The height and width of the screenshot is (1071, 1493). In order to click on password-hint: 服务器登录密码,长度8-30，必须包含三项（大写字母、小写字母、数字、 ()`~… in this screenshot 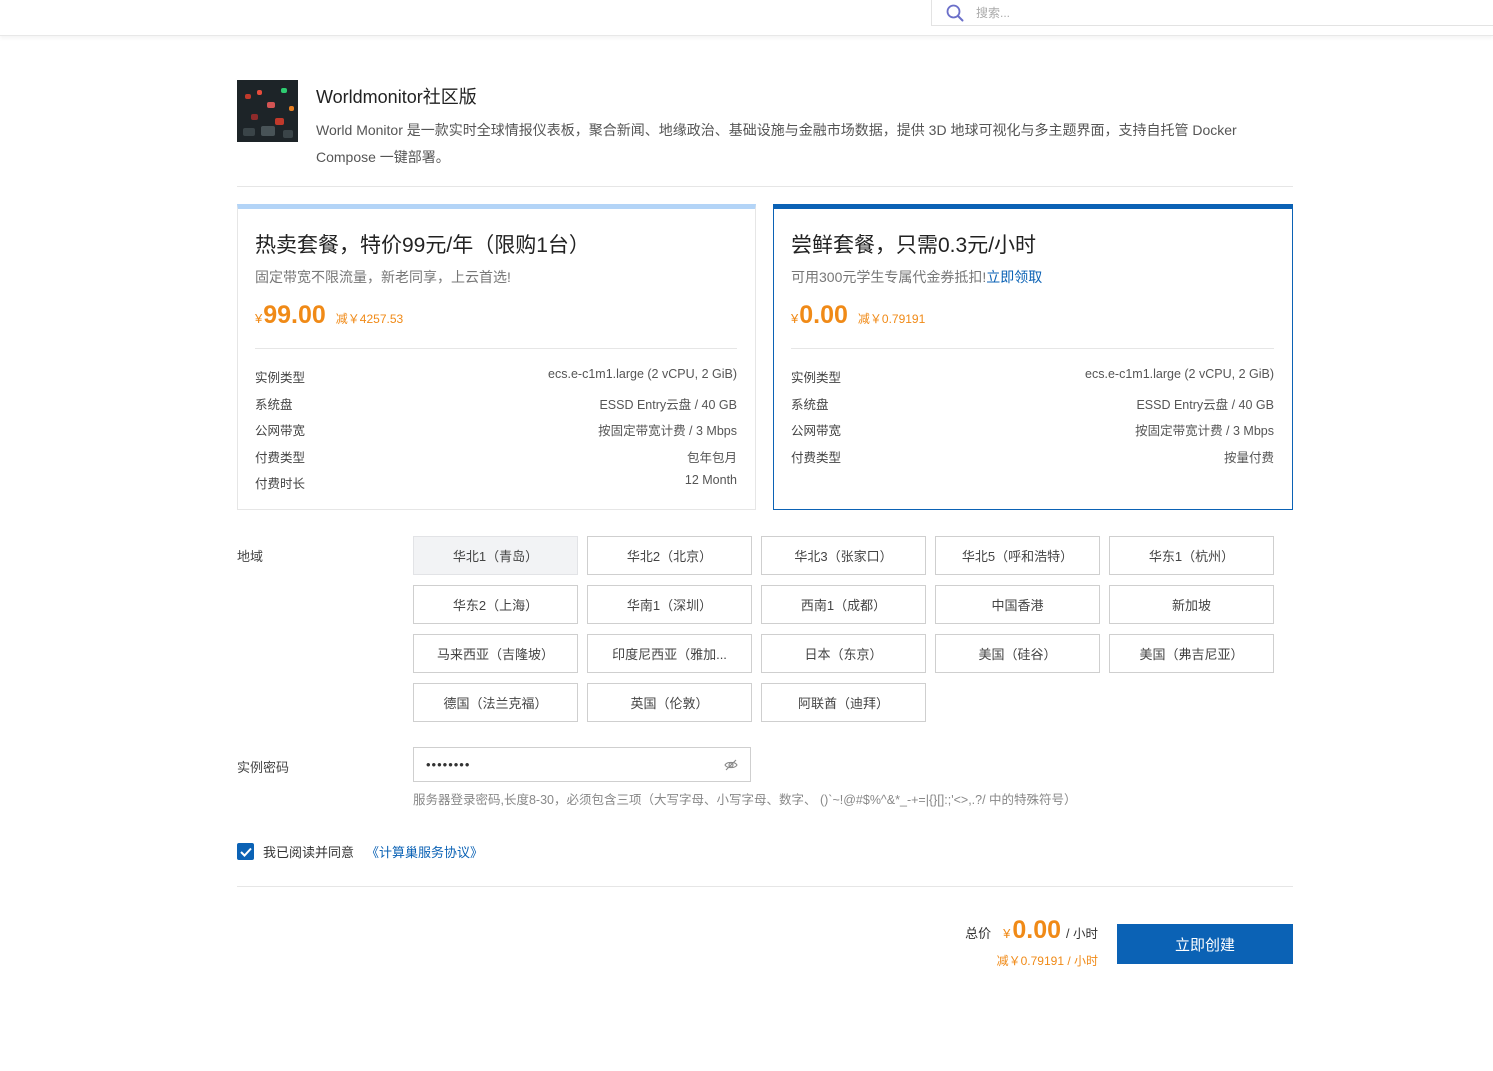, I will do `click(745, 800)`.